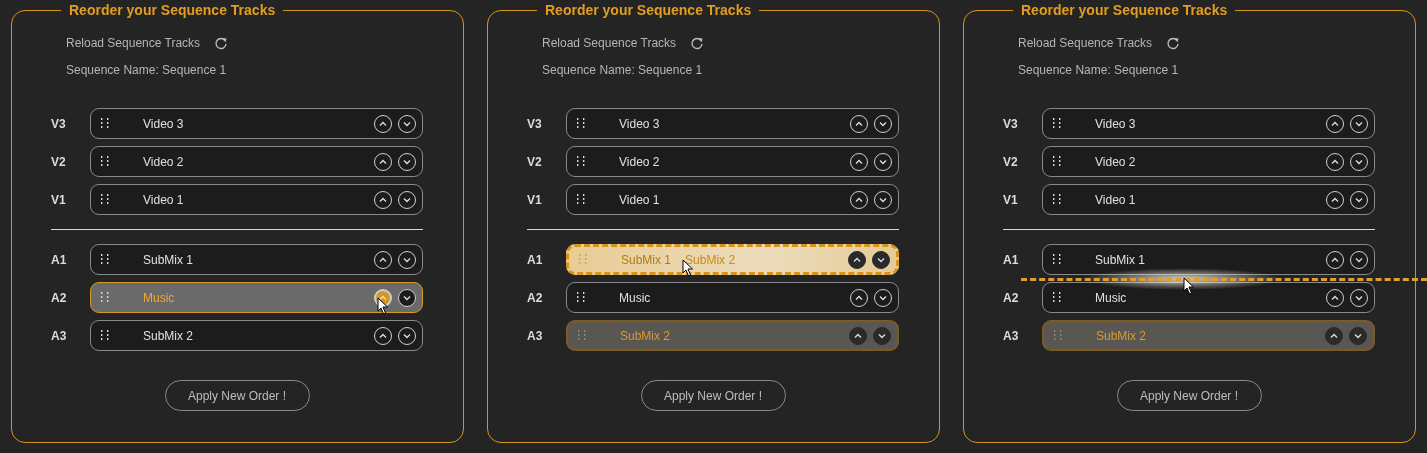  I want to click on track-row: SubMix 2, so click(256, 335).